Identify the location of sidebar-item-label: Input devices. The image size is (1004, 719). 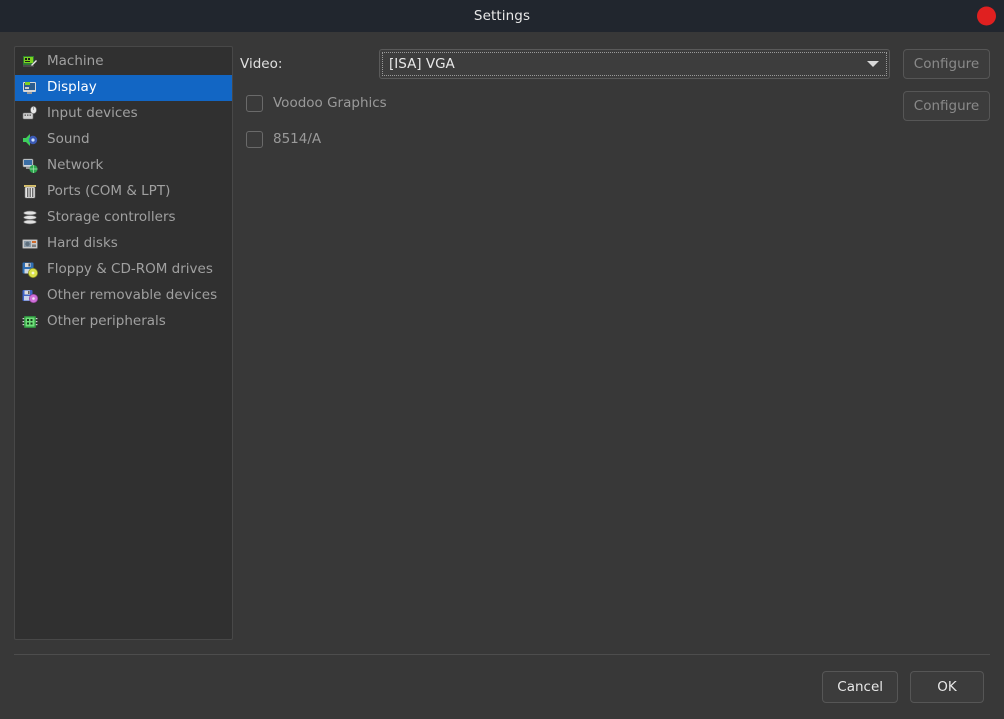
(92, 113).